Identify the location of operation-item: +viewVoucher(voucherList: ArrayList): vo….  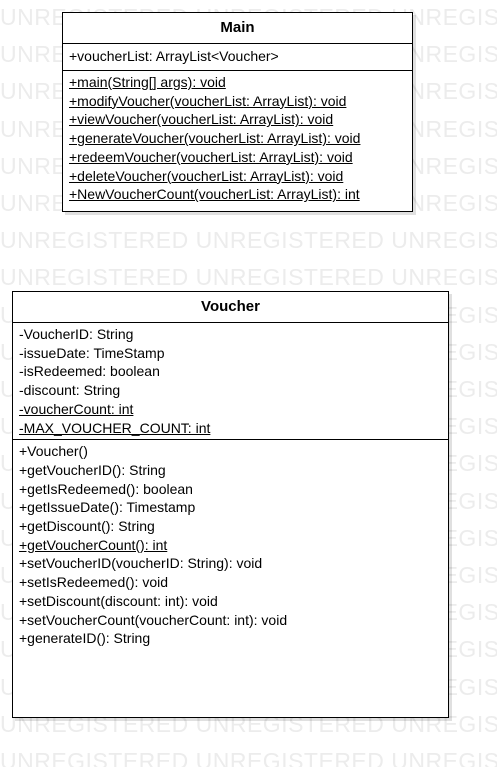
(237, 119).